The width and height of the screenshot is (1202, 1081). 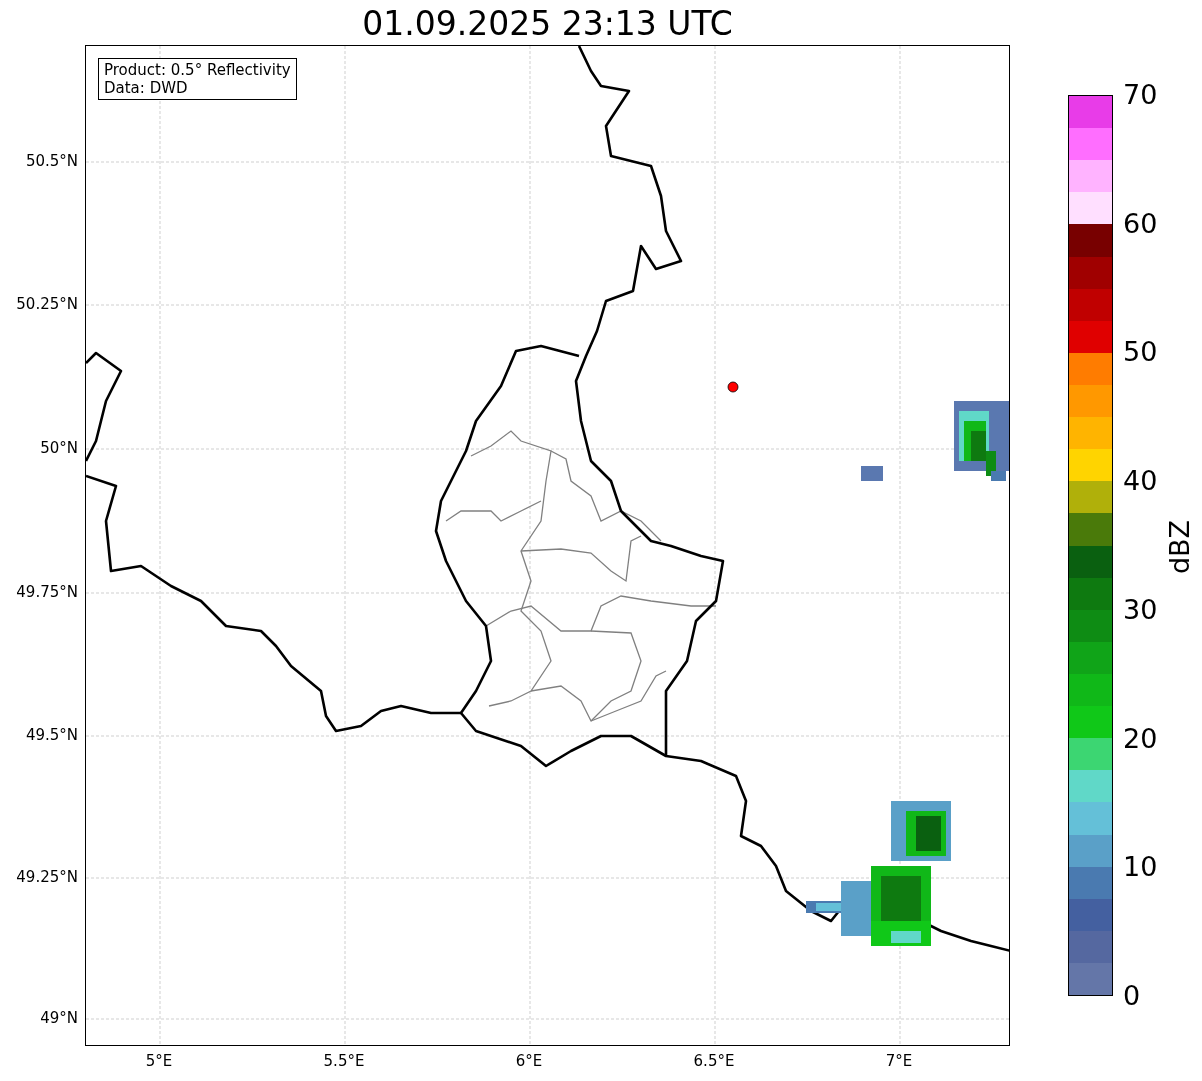 What do you see at coordinates (58, 448) in the screenshot?
I see `tick-label: 50°N` at bounding box center [58, 448].